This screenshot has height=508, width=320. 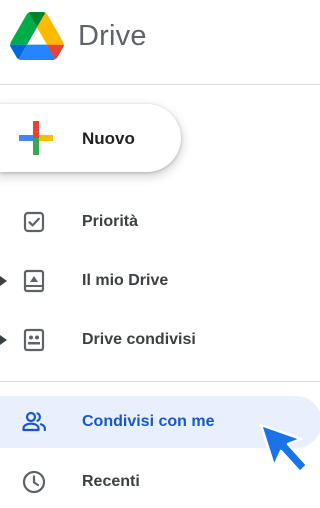 What do you see at coordinates (139, 339) in the screenshot?
I see `sidebar-item-label: Drive condivisi` at bounding box center [139, 339].